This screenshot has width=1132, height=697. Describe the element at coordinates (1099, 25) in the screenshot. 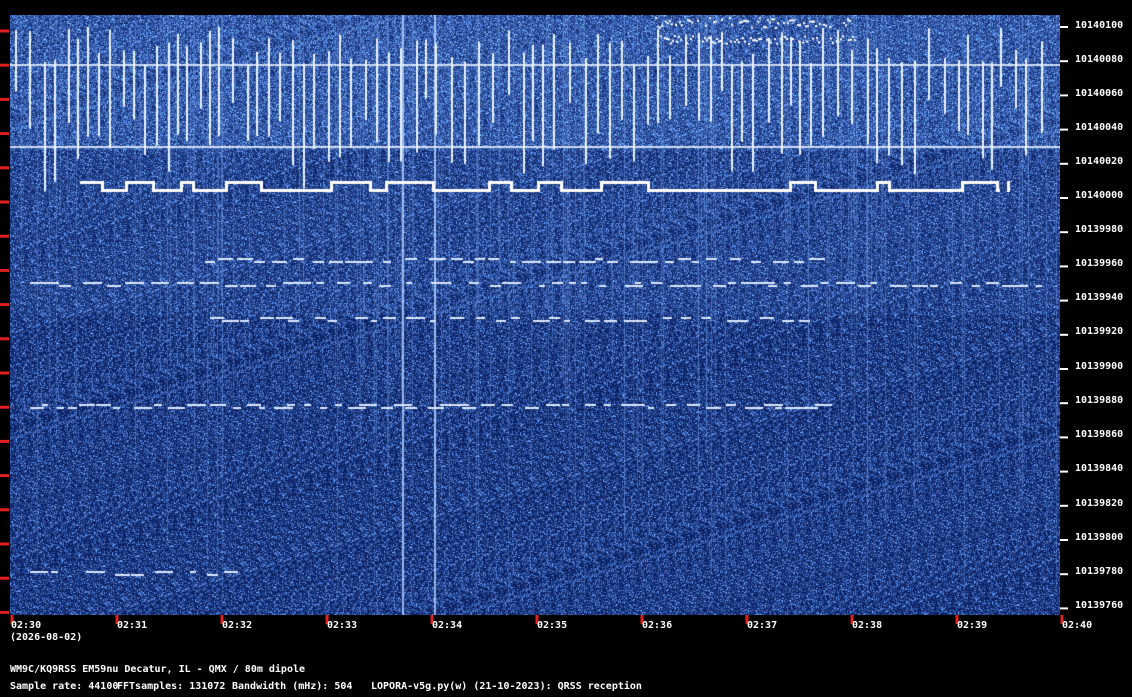

I see `frequency-label: 10140100` at that location.